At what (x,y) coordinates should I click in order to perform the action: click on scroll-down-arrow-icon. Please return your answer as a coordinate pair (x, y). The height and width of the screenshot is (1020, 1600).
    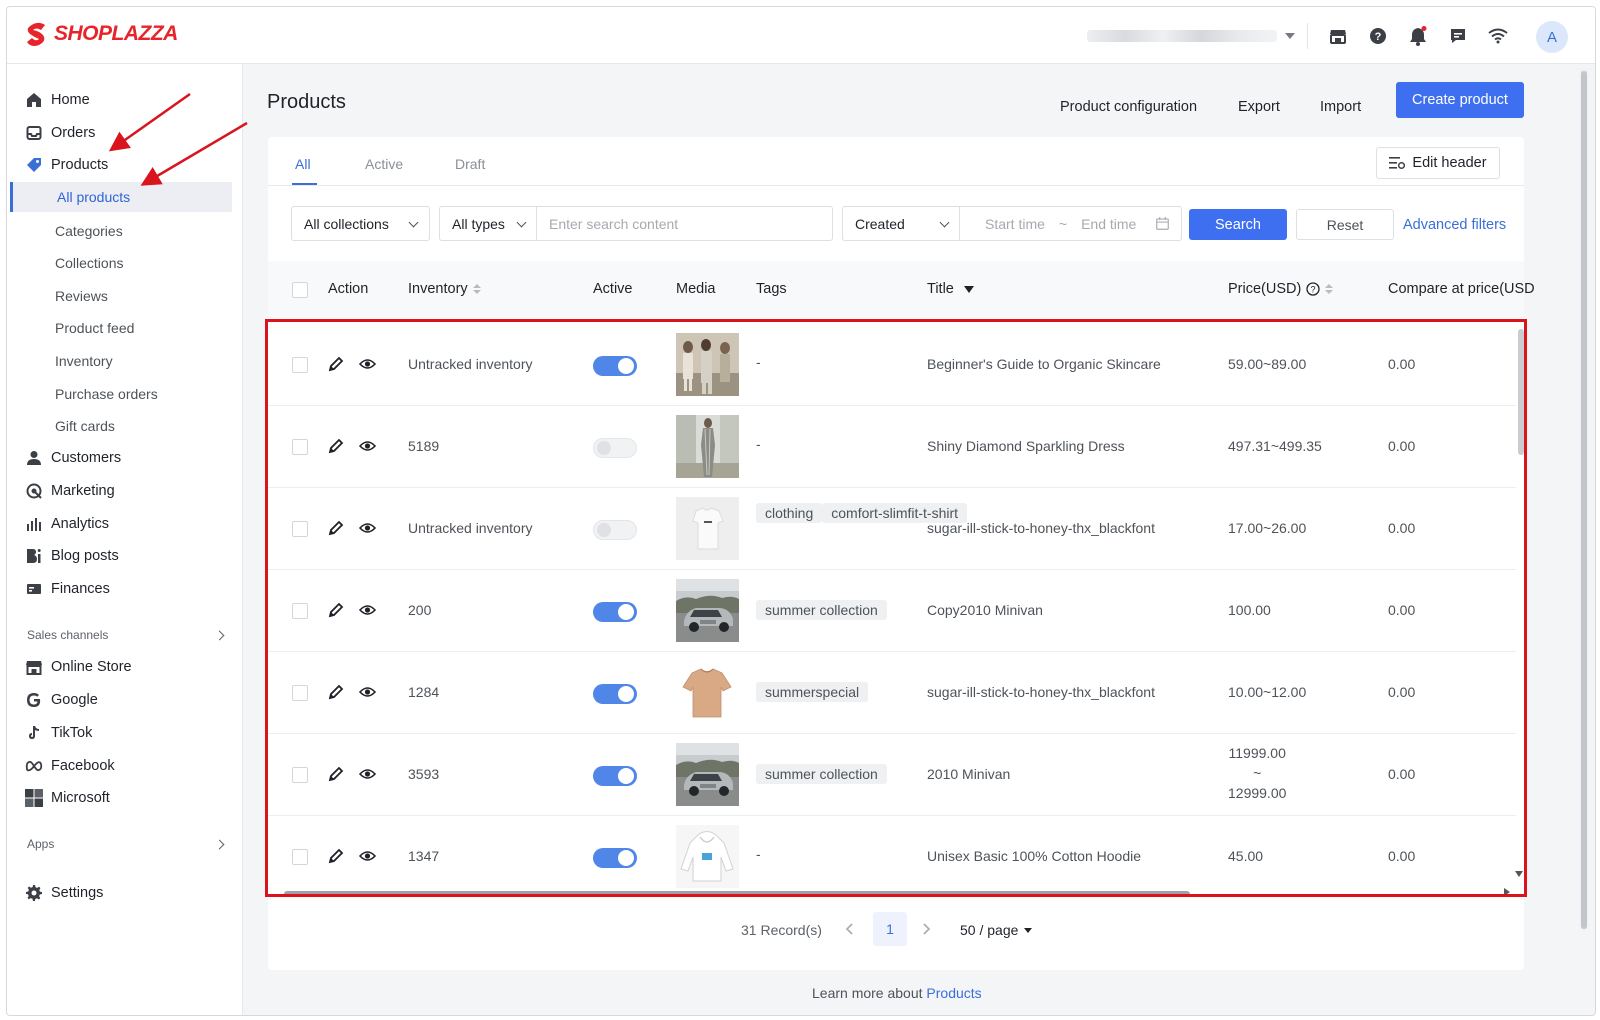
    Looking at the image, I should click on (1519, 874).